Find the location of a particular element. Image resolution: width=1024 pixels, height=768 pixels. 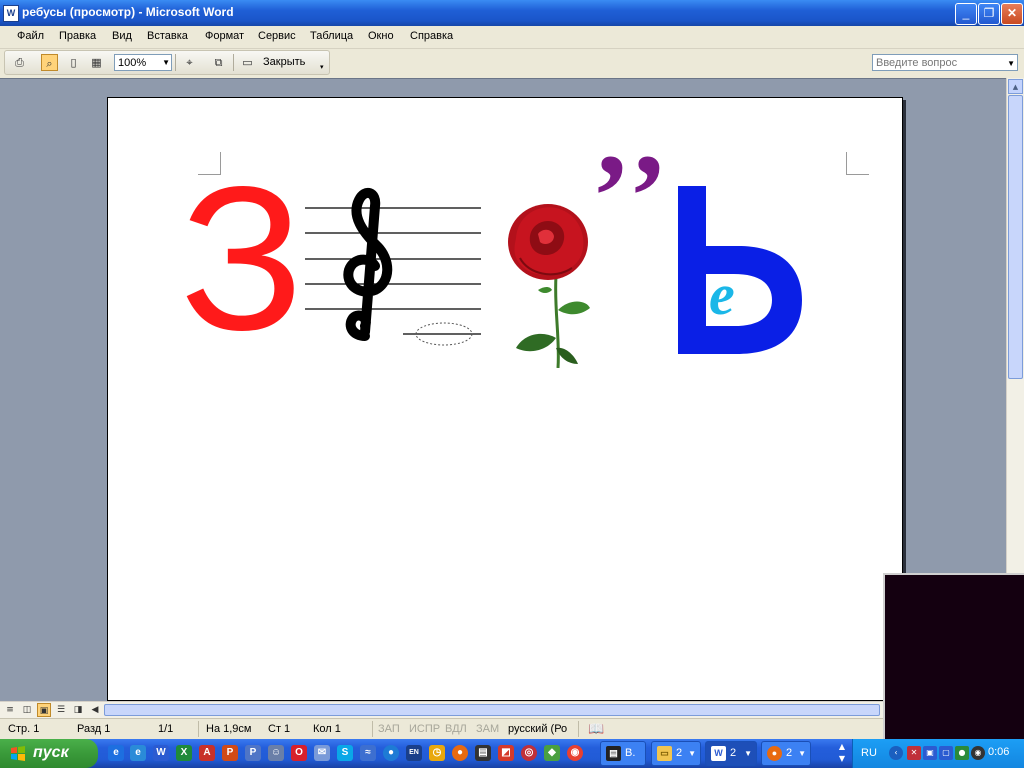

skype-icon: S is located at coordinates (345, 753).